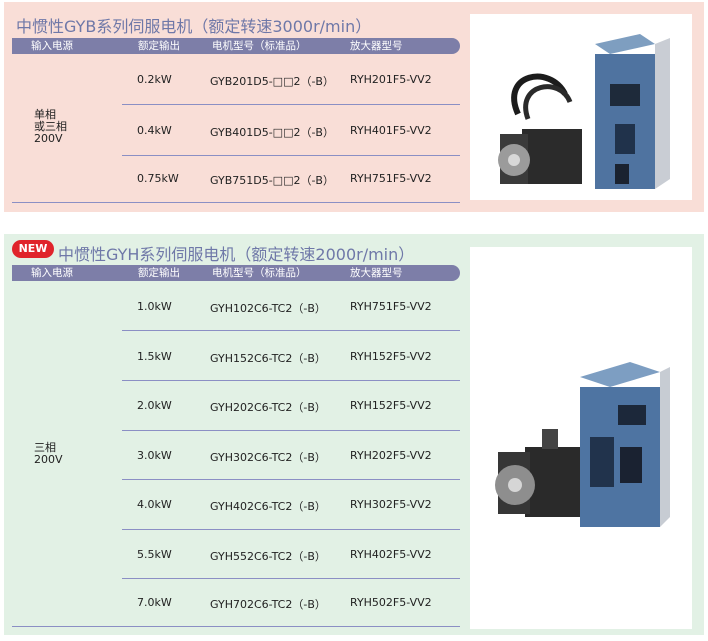 The height and width of the screenshot is (641, 708). What do you see at coordinates (391, 602) in the screenshot?
I see `amplifier-model: RYH502F5-VV2` at bounding box center [391, 602].